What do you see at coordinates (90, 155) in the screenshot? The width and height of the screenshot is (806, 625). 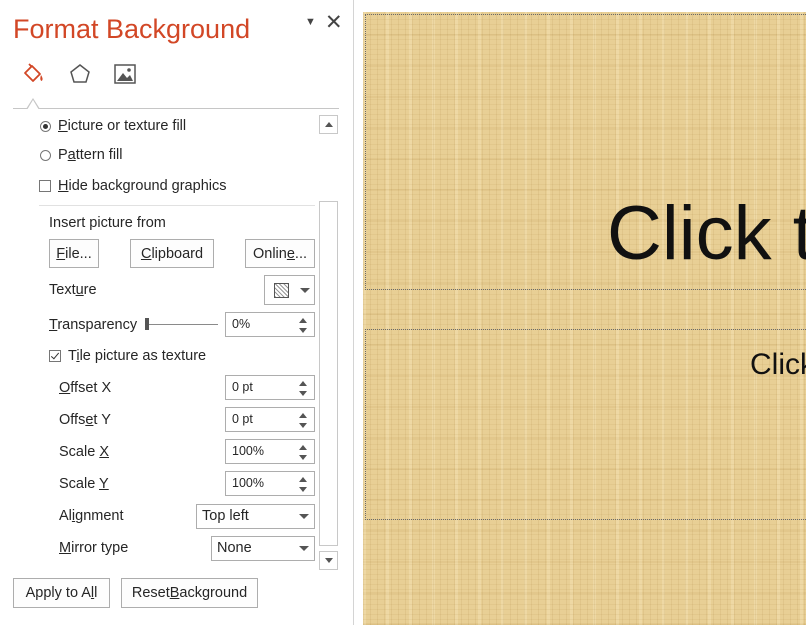 I see `pattern-fill-label: Pattern fill` at bounding box center [90, 155].